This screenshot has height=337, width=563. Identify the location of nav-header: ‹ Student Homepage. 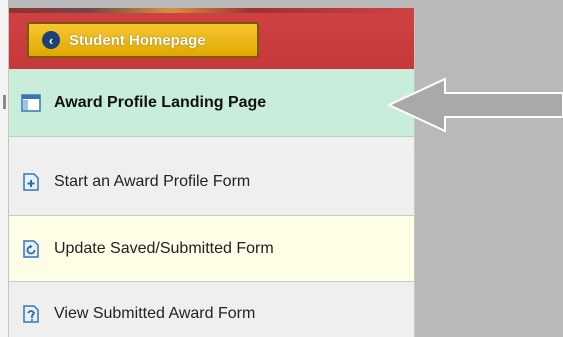
(211, 39).